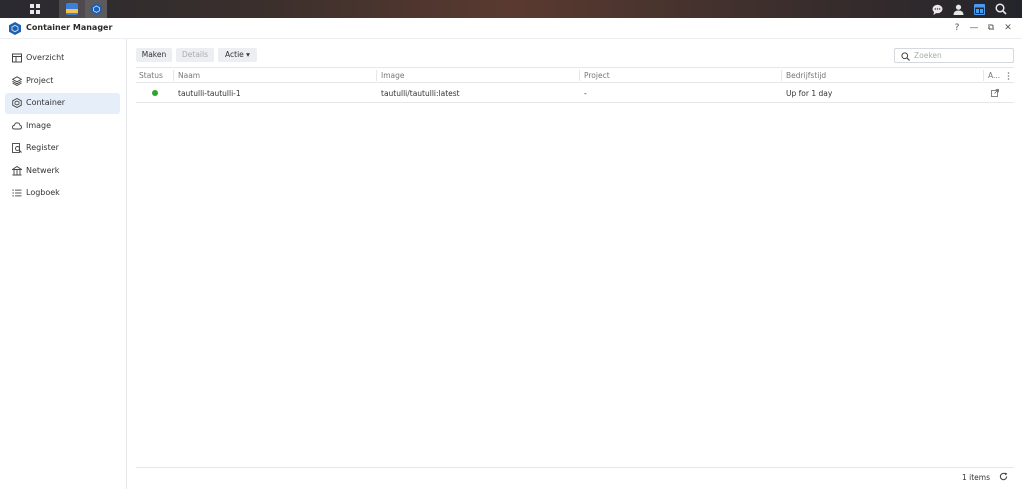 The height and width of the screenshot is (489, 1022). Describe the element at coordinates (39, 125) in the screenshot. I see `sidebar-item-label: Image` at that location.